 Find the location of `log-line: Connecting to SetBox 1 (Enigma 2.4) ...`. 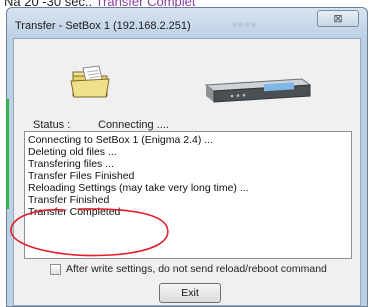

log-line: Connecting to SetBox 1 (Enigma 2.4) ... is located at coordinates (121, 140).